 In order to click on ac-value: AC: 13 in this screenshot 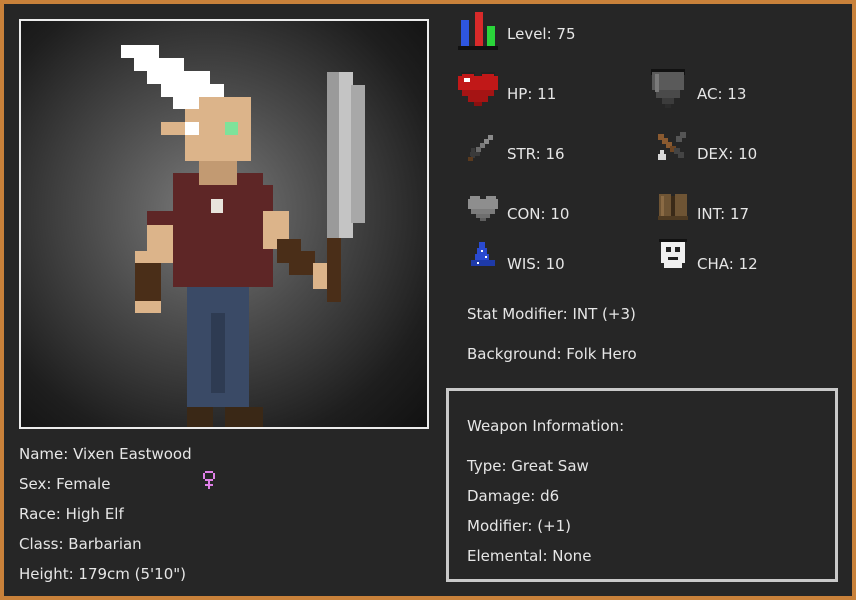, I will do `click(722, 94)`.